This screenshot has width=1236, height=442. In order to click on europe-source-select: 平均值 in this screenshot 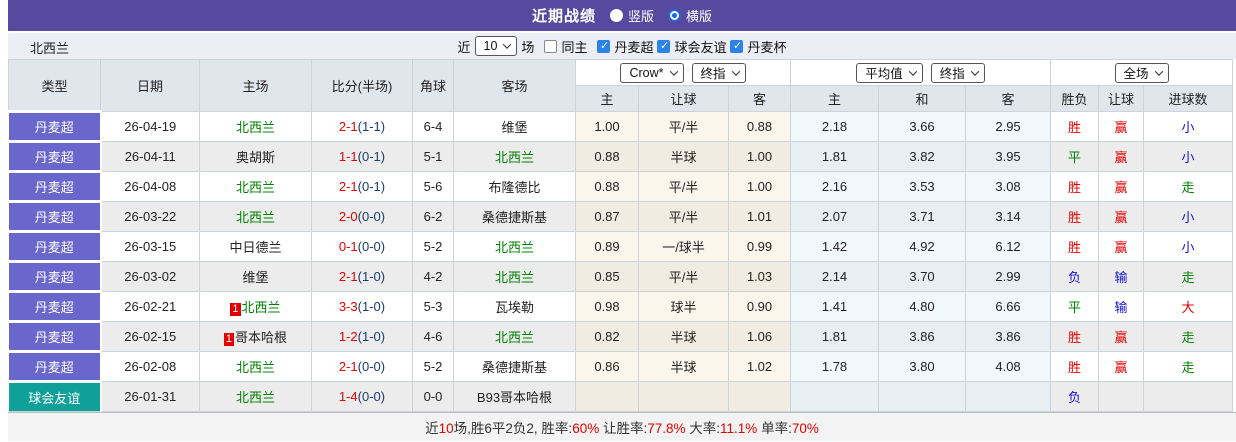, I will do `click(889, 72)`.